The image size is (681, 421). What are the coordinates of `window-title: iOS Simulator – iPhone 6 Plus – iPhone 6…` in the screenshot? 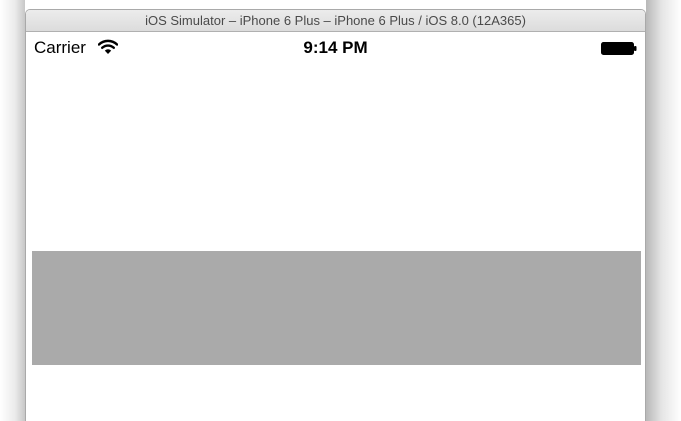 It's located at (335, 20).